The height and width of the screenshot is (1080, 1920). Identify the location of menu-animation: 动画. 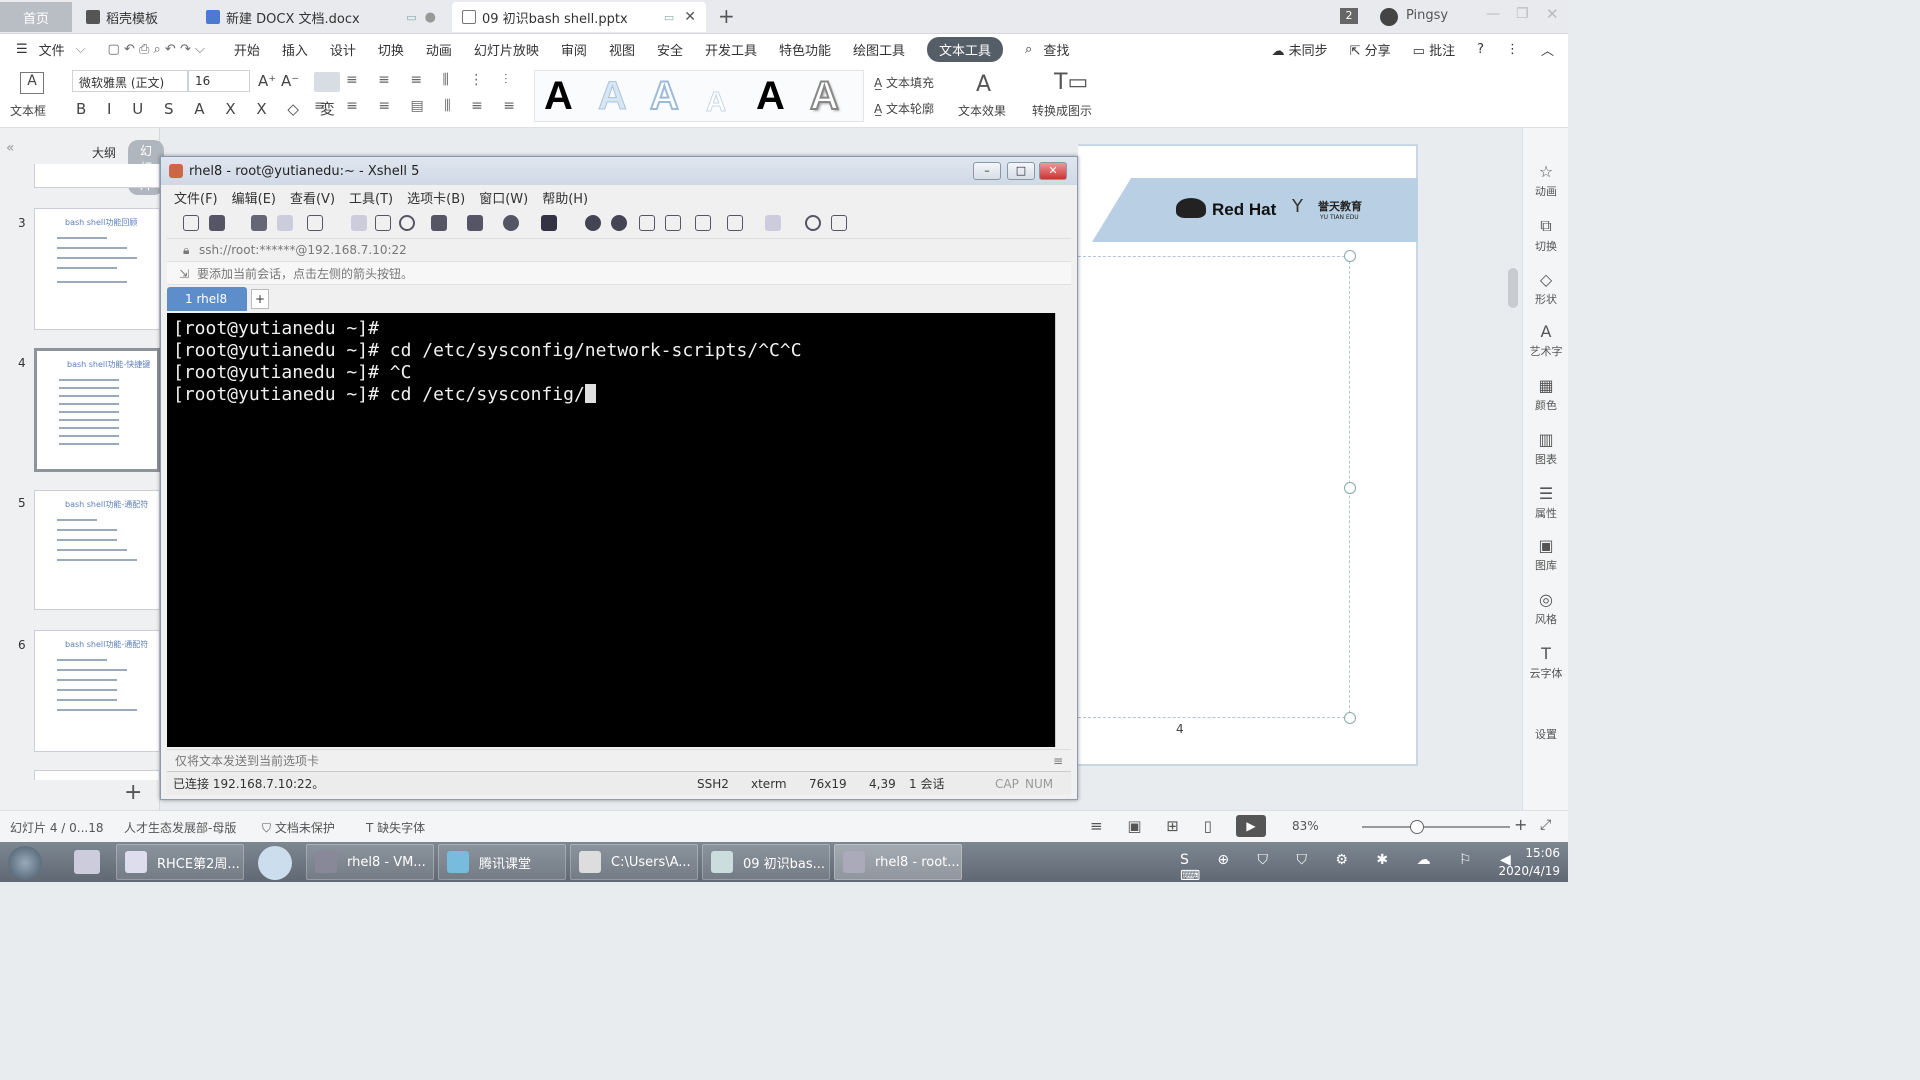
(439, 49).